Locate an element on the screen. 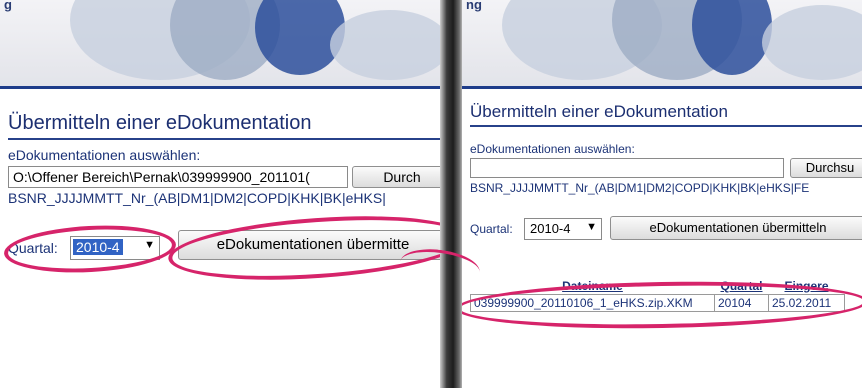  header-text: g is located at coordinates (8, 6).